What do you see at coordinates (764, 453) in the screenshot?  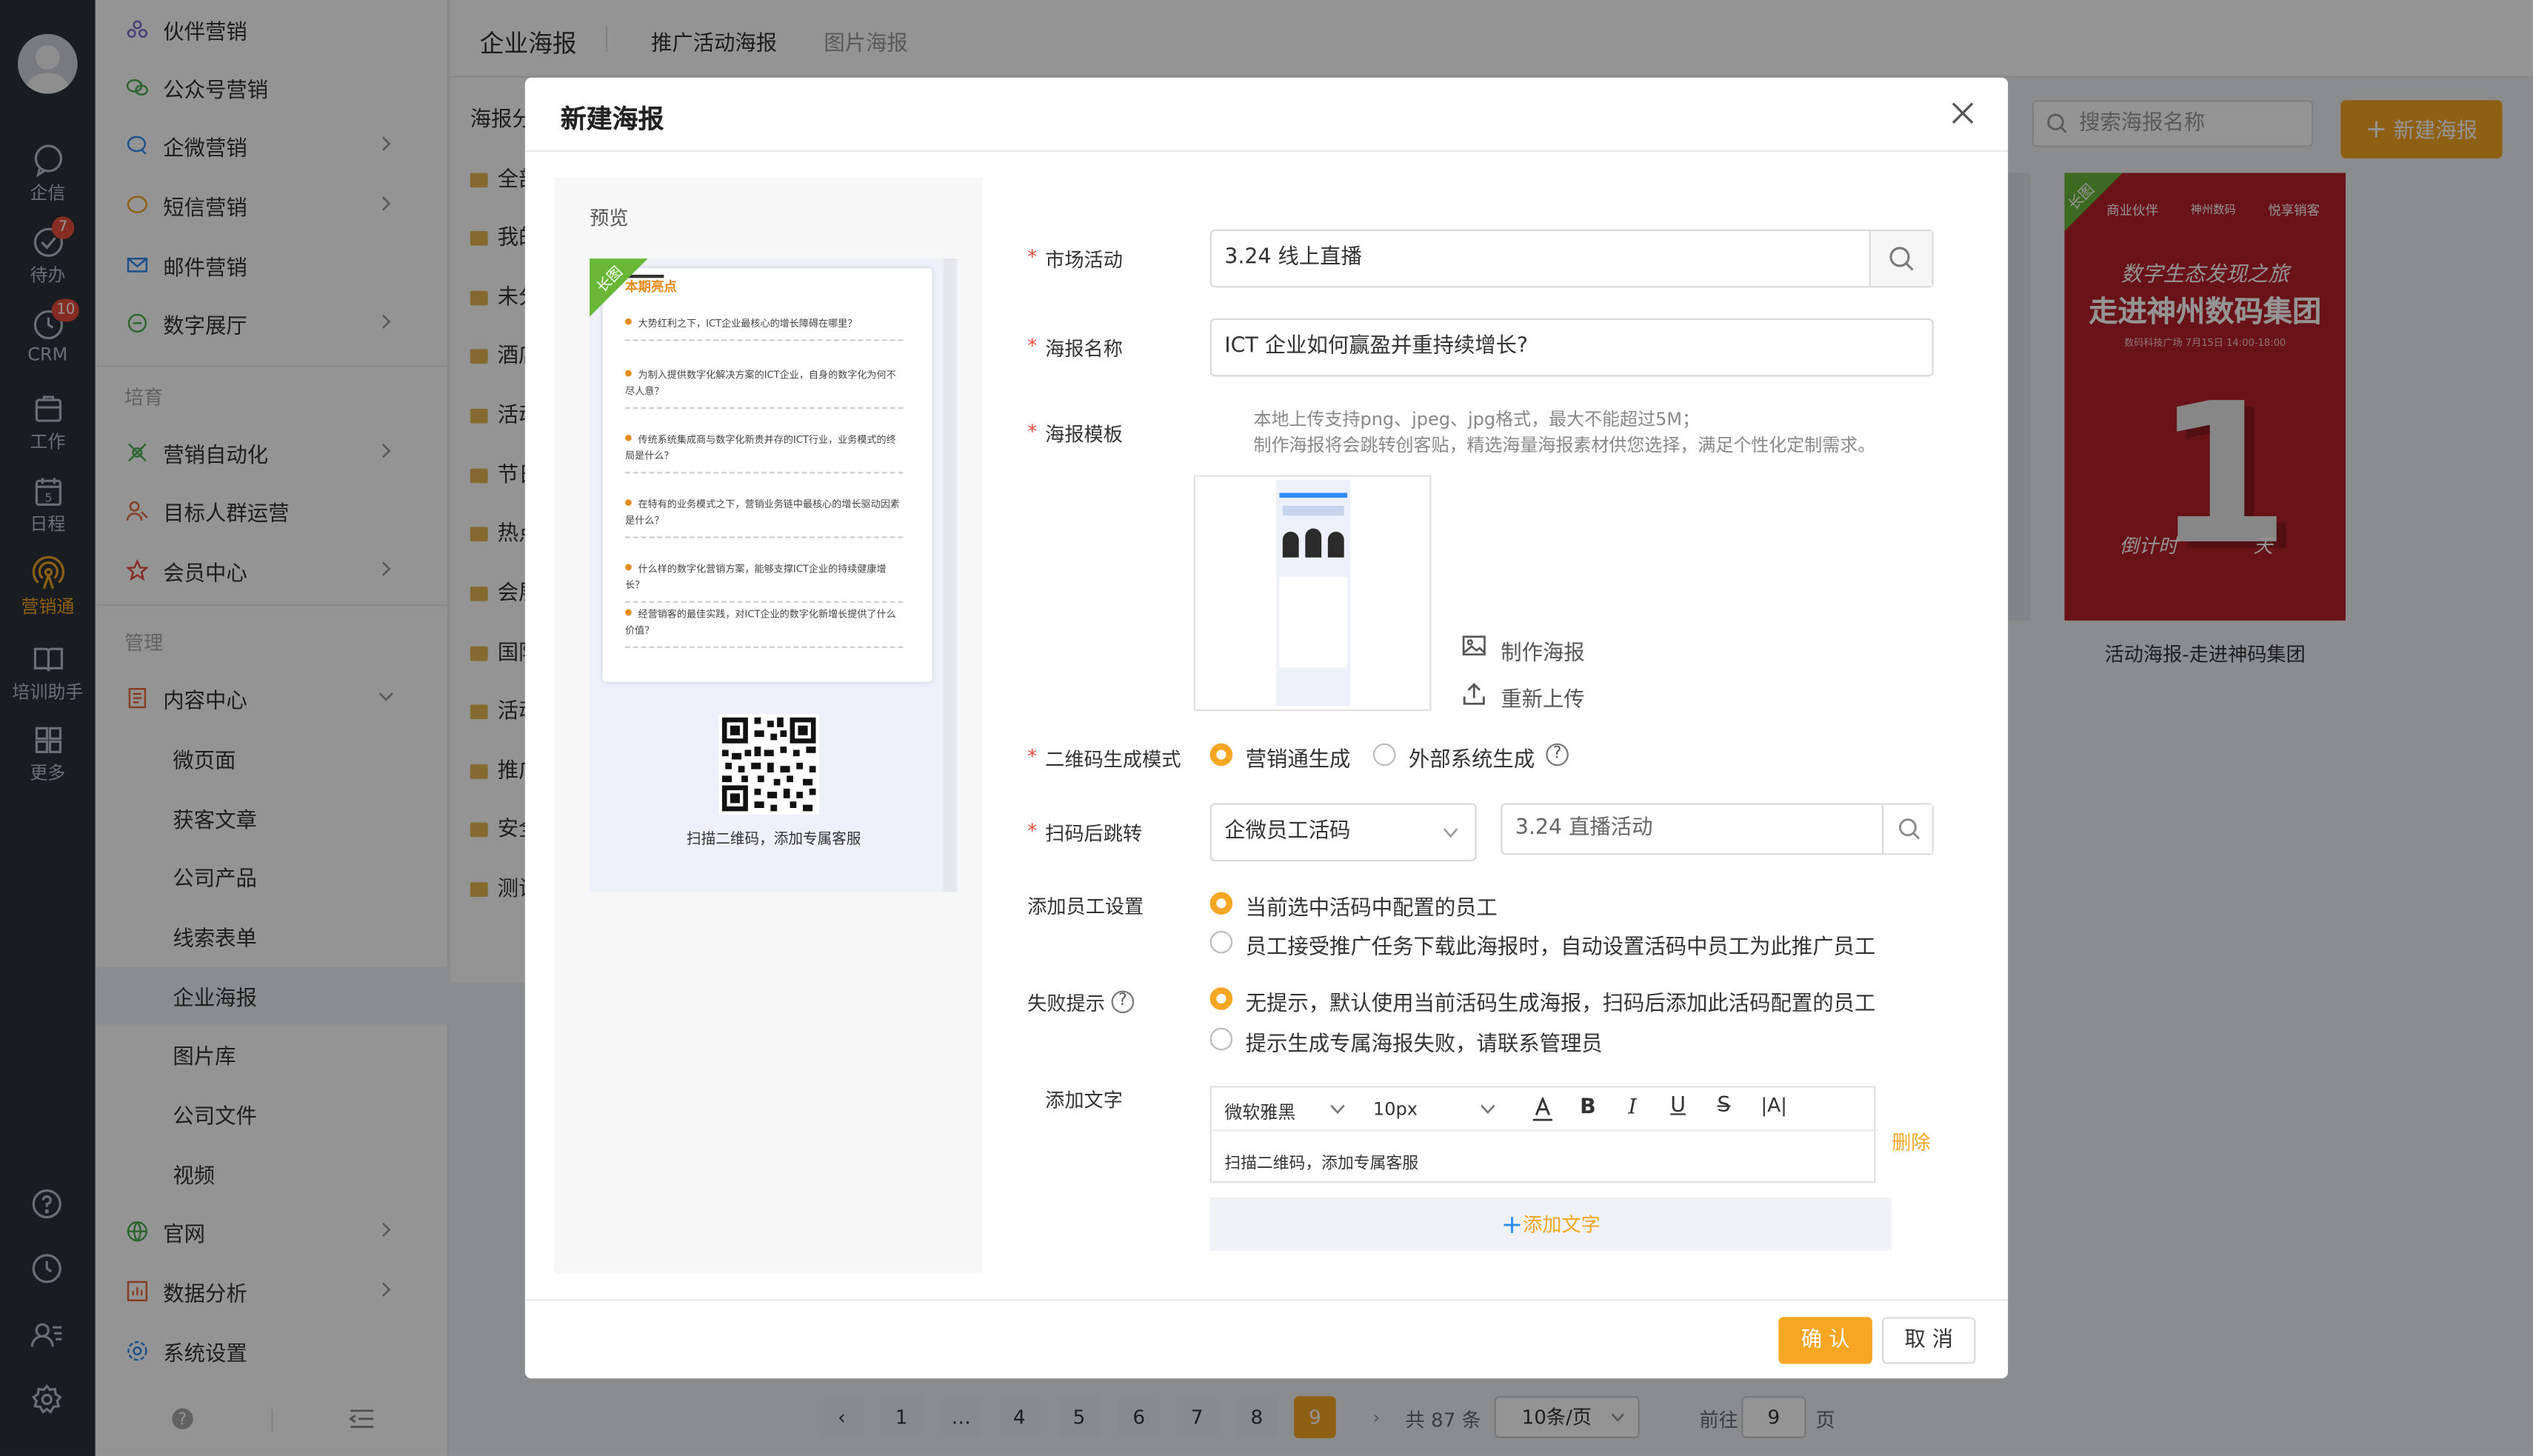 I see `preview-question: 传统系统集成商与数字化新贵并存的ICT行业，业务模式的终局是什么？` at bounding box center [764, 453].